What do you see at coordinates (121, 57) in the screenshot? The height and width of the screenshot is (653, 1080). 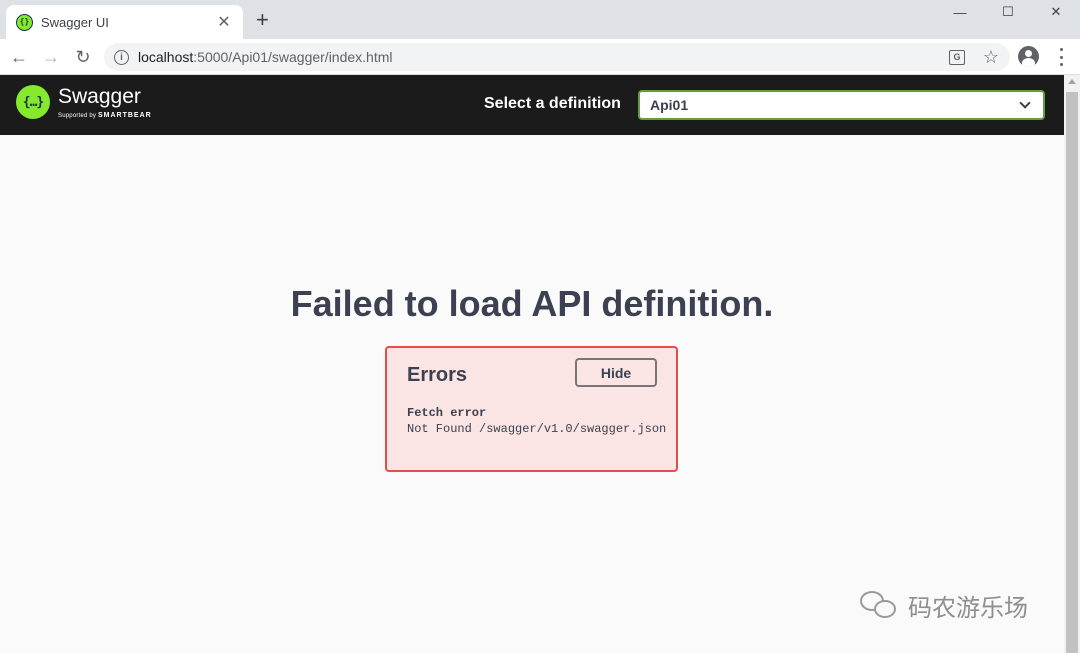 I see `info-icon: i` at bounding box center [121, 57].